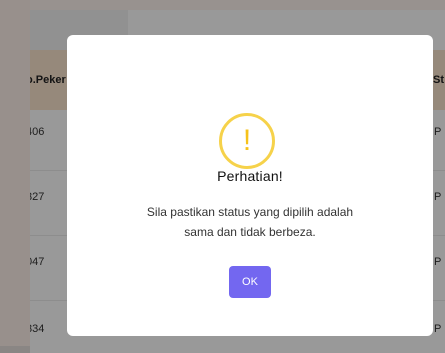 Image resolution: width=445 pixels, height=353 pixels. Describe the element at coordinates (250, 176) in the screenshot. I see `dialog-title: Perhatian!` at that location.